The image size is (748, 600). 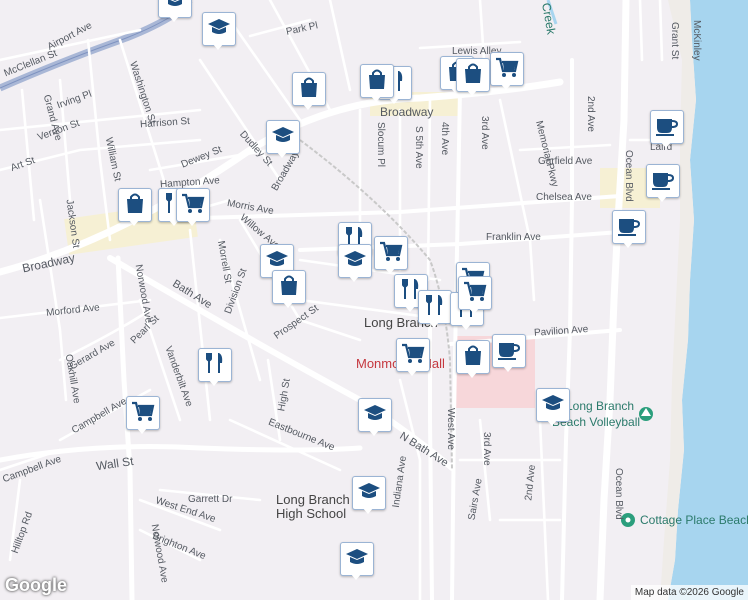 What do you see at coordinates (444, 139) in the screenshot?
I see `street-label: 4th Ave` at bounding box center [444, 139].